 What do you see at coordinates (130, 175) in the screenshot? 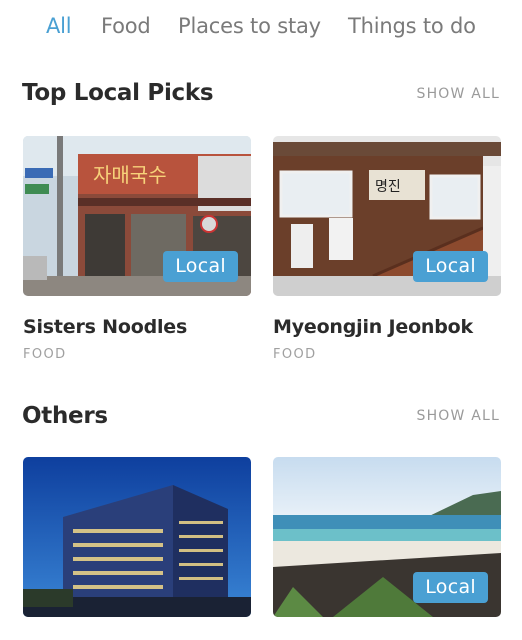
I see `svg-text: 자매국수` at bounding box center [130, 175].